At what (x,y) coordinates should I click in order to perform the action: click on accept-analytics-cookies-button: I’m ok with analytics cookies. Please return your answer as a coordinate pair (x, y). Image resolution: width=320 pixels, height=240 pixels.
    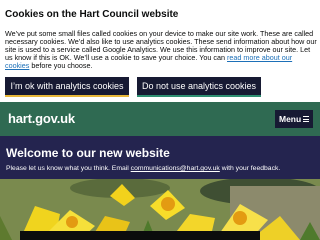
    Looking at the image, I should click on (67, 86).